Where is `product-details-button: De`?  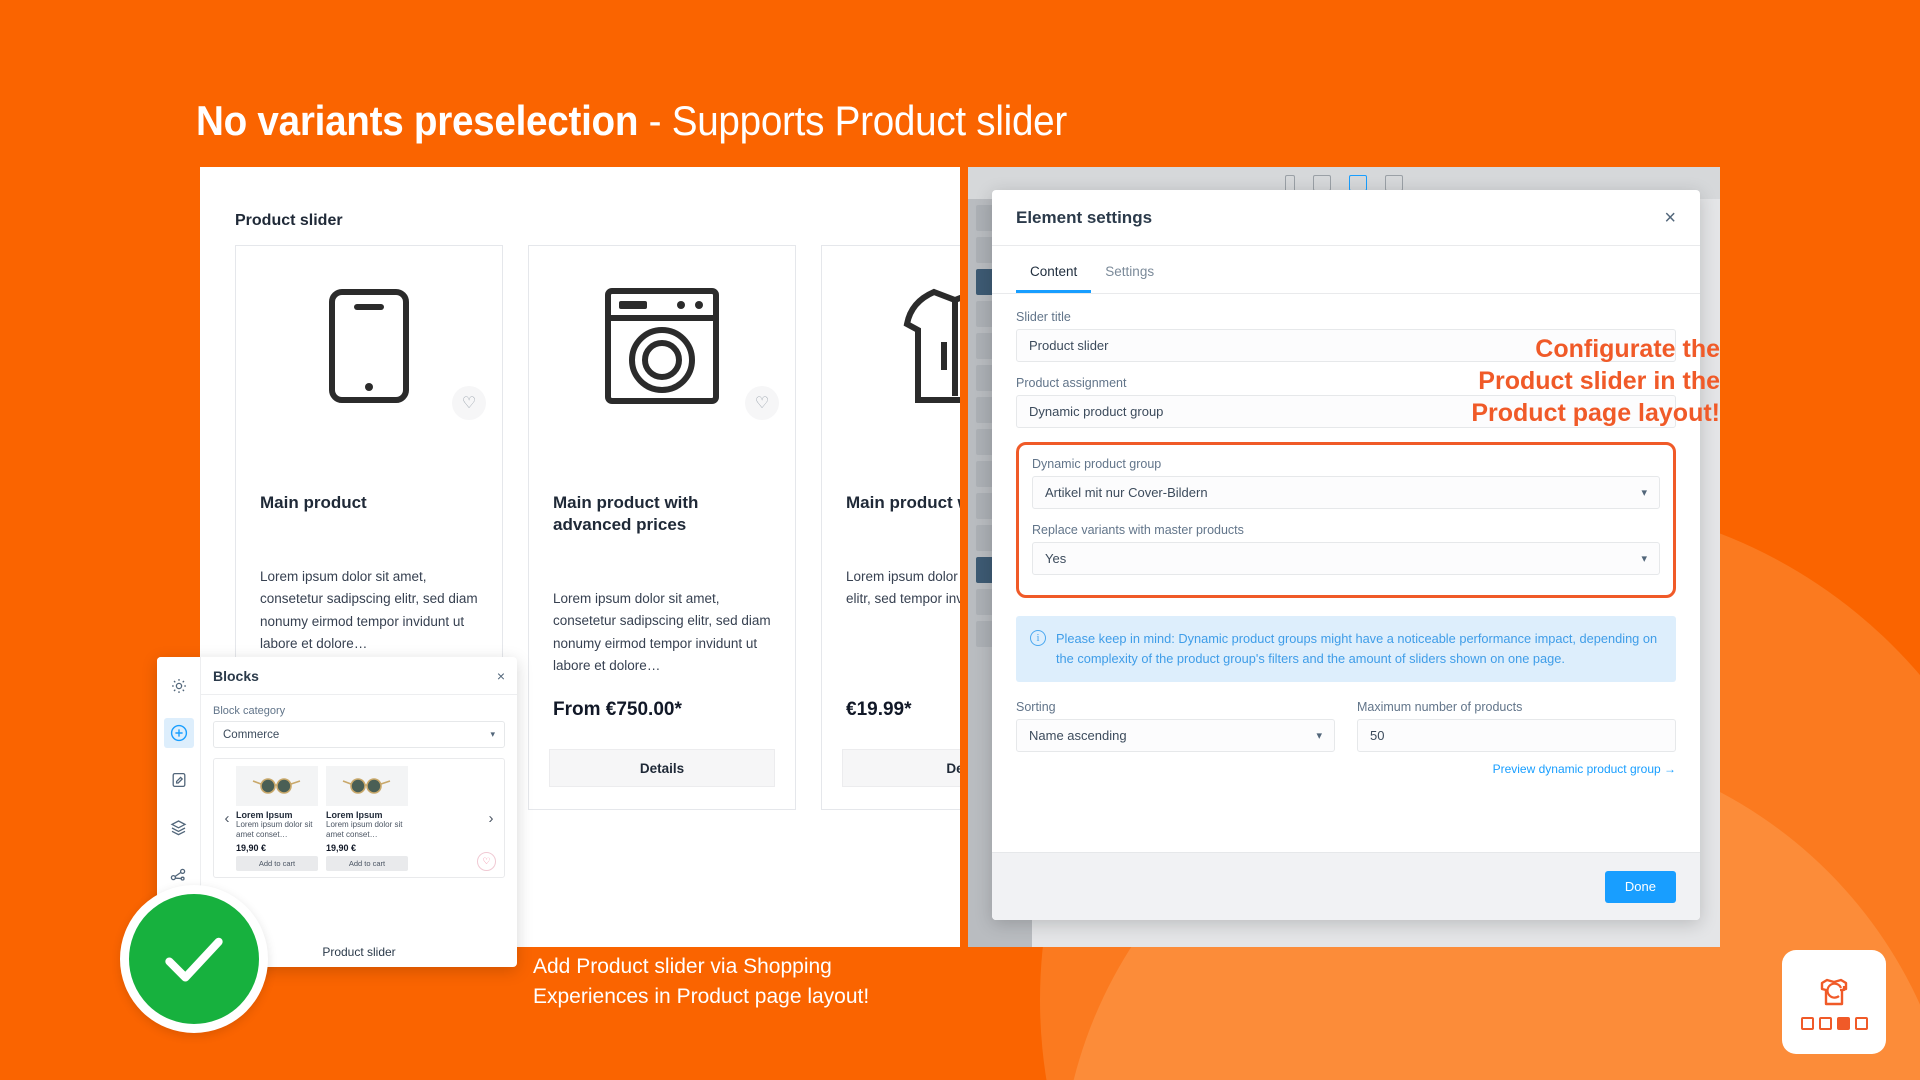 product-details-button: De is located at coordinates (901, 768).